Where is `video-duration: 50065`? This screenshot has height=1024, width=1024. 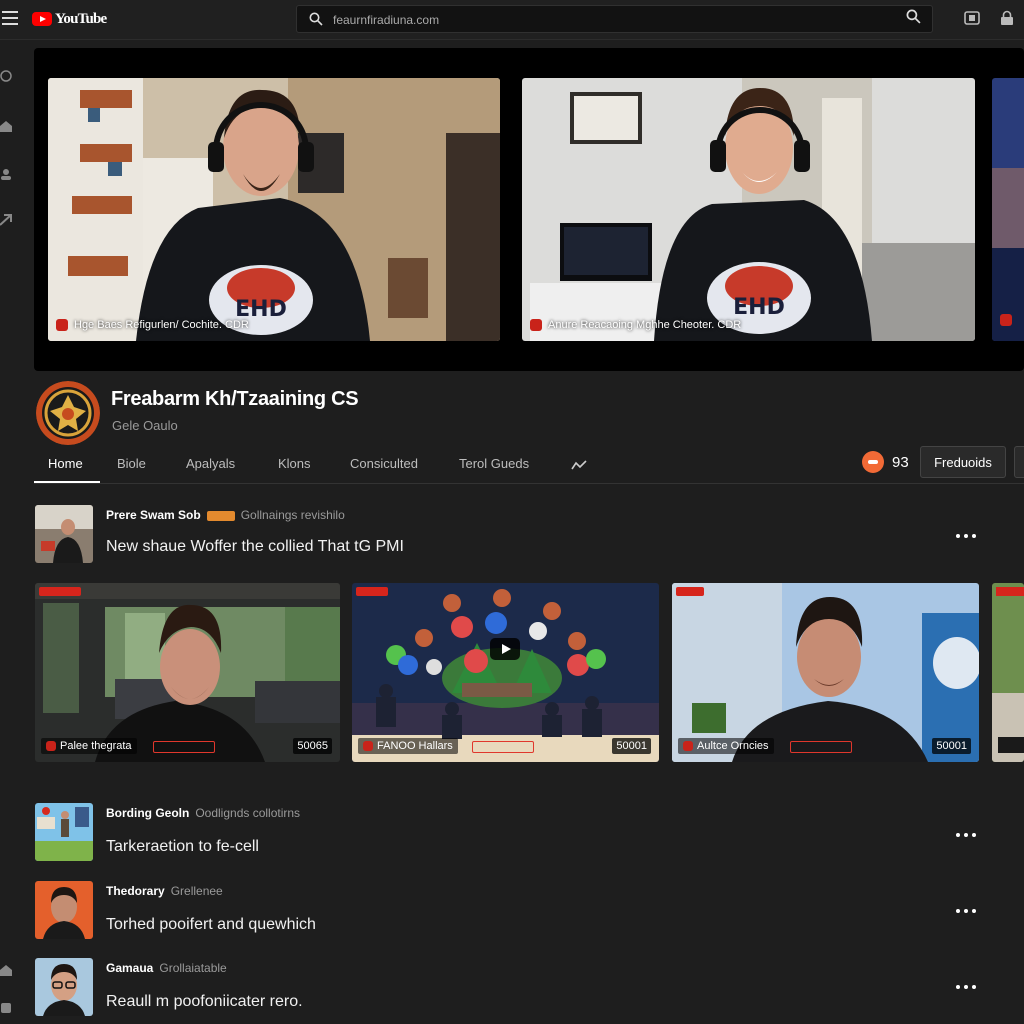
video-duration: 50065 is located at coordinates (312, 746).